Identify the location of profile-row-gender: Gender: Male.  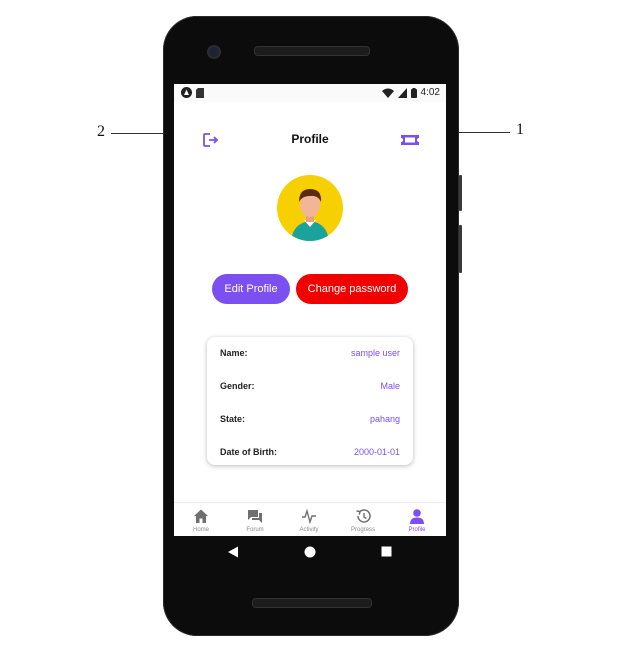
(310, 386).